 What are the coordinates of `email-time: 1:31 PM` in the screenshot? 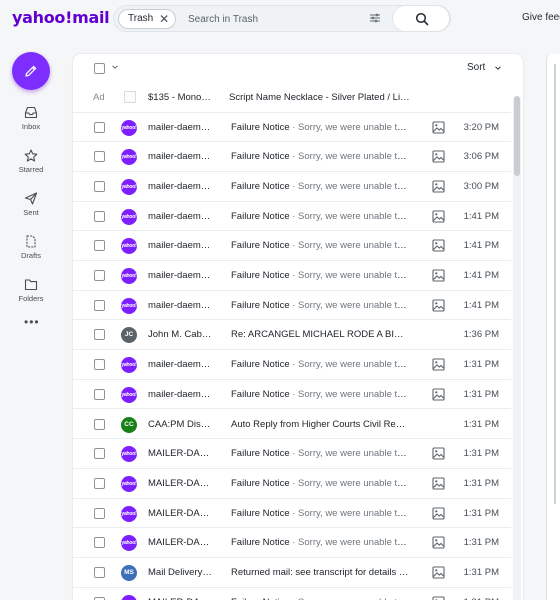 It's located at (481, 454).